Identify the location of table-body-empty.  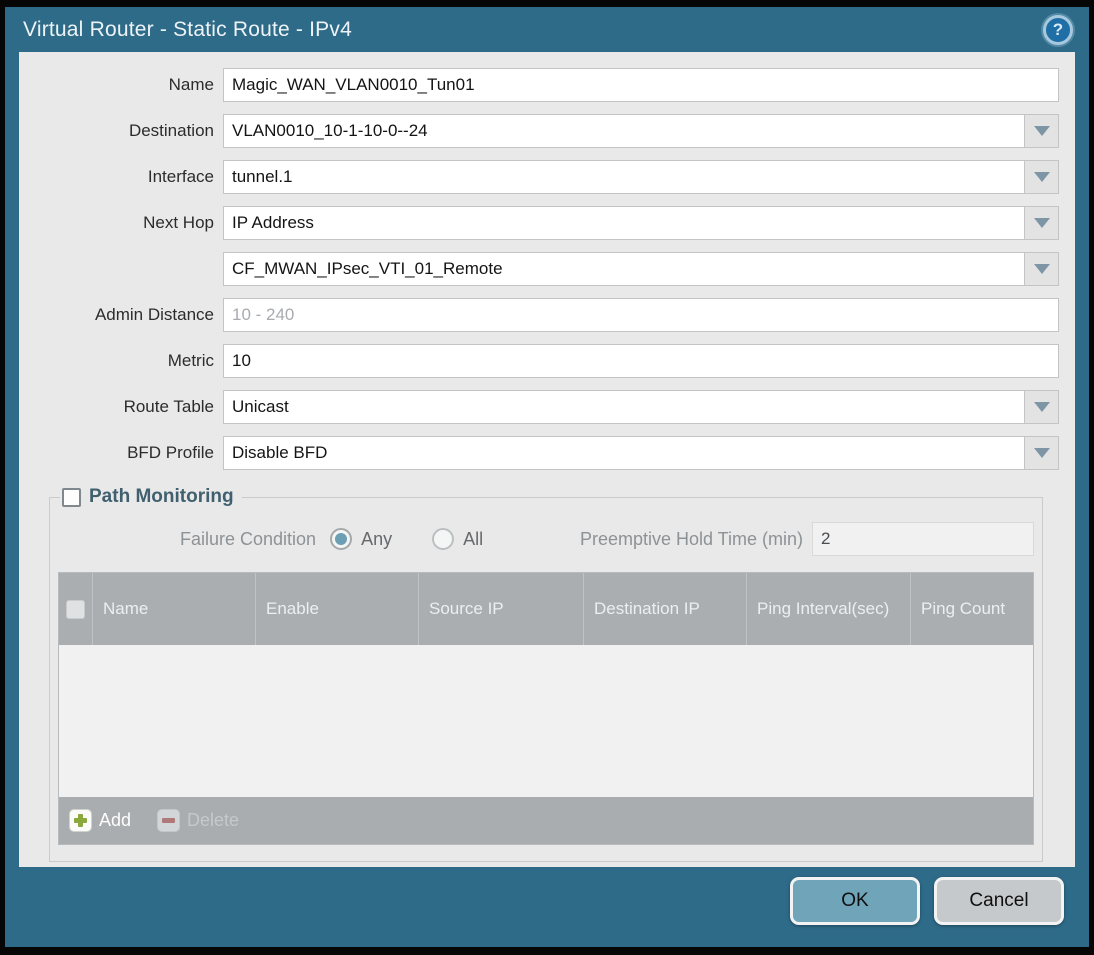
(546, 721).